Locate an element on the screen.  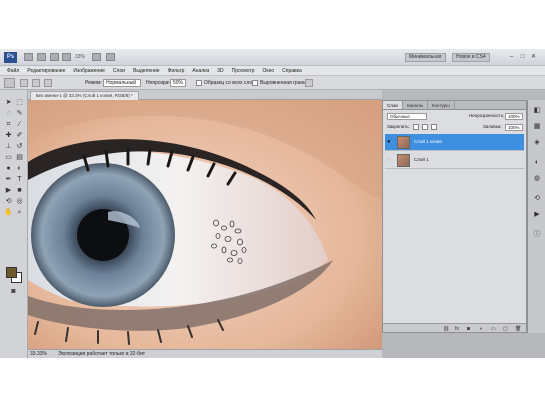
new-layer-icon: ▢ is located at coordinates (505, 329).